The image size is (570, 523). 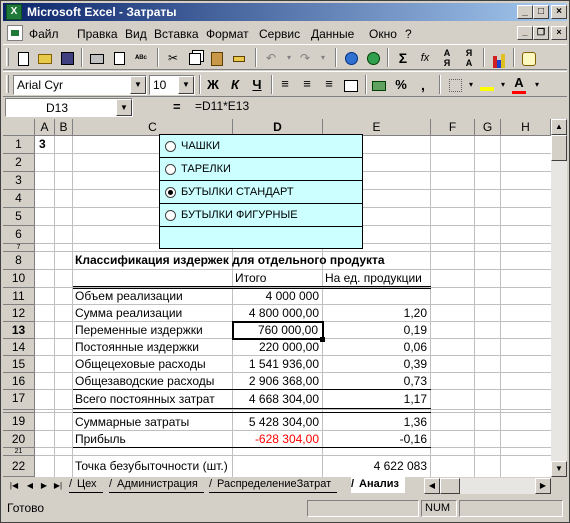 I want to click on last-sheet-icon: ▶|, so click(x=58, y=486).